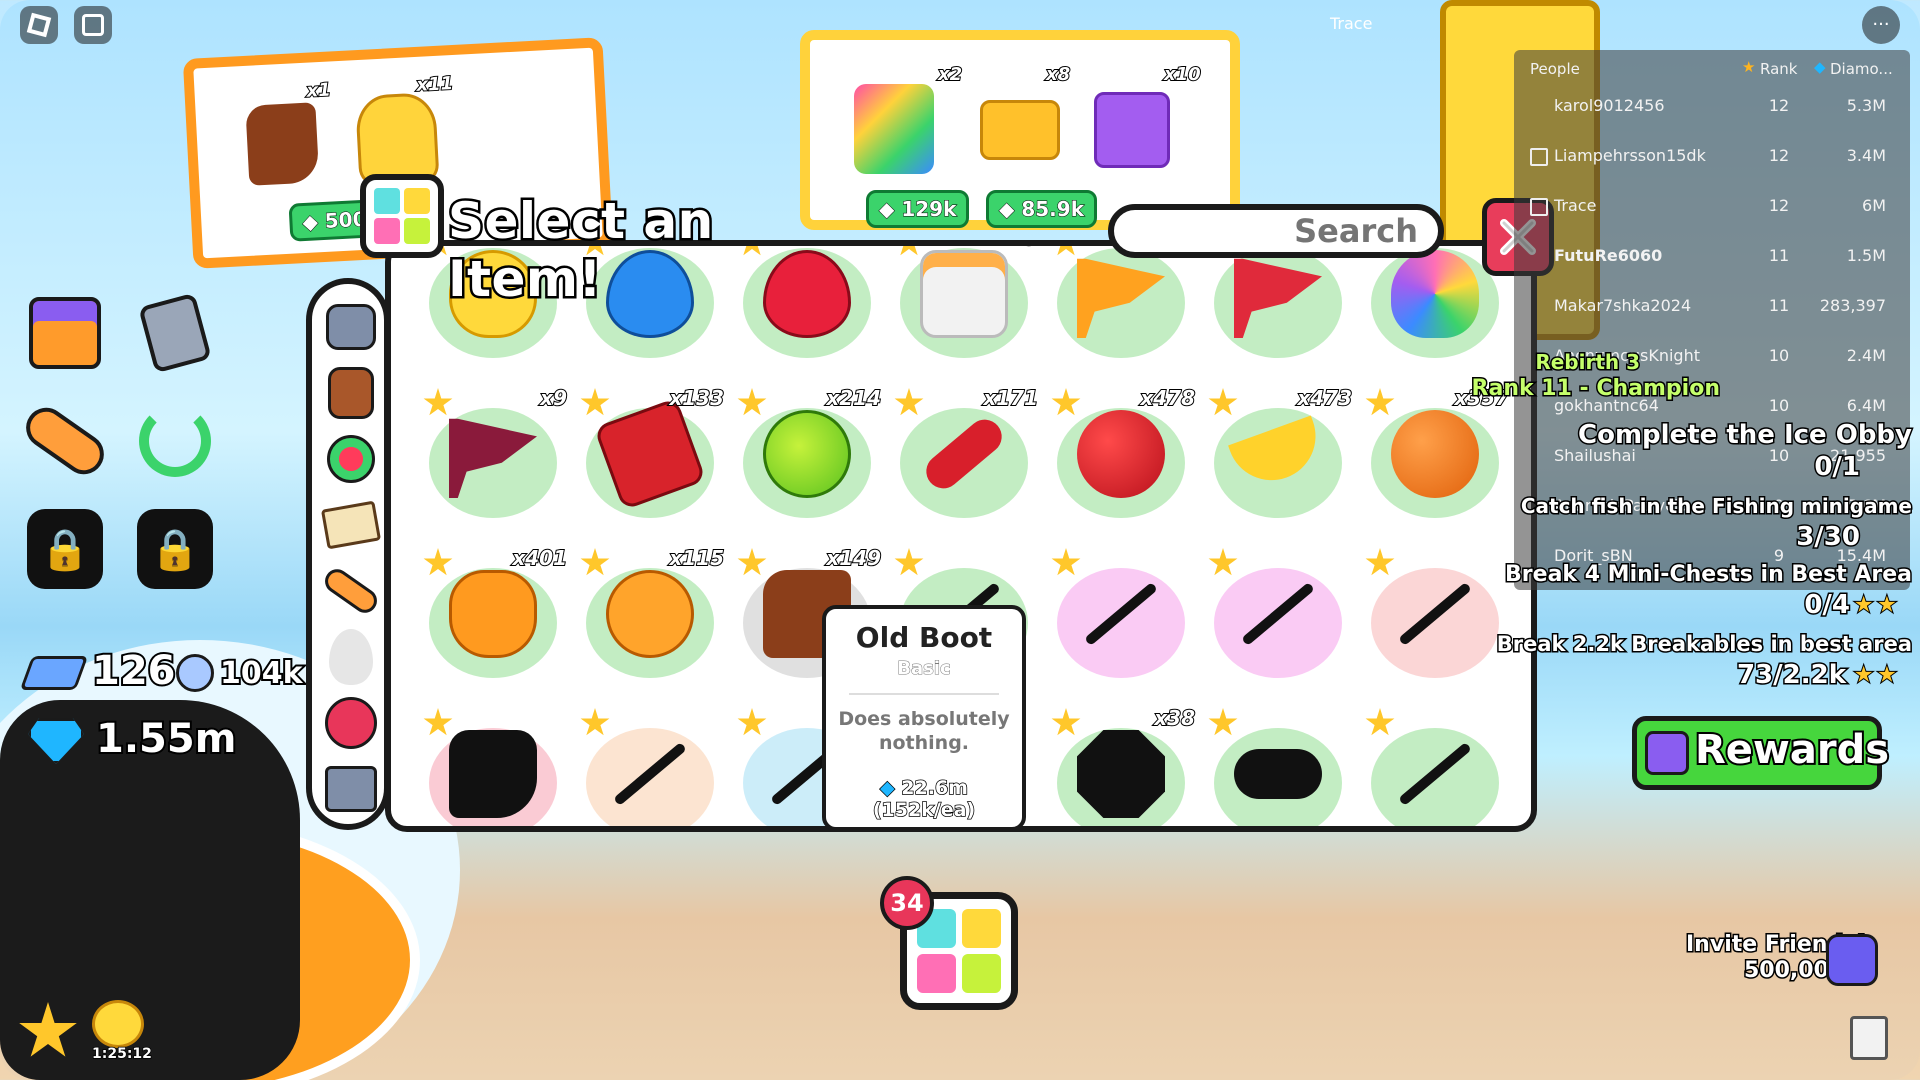 This screenshot has height=1080, width=1920. What do you see at coordinates (1852, 305) in the screenshot?
I see `player-diamonds: 283,397` at bounding box center [1852, 305].